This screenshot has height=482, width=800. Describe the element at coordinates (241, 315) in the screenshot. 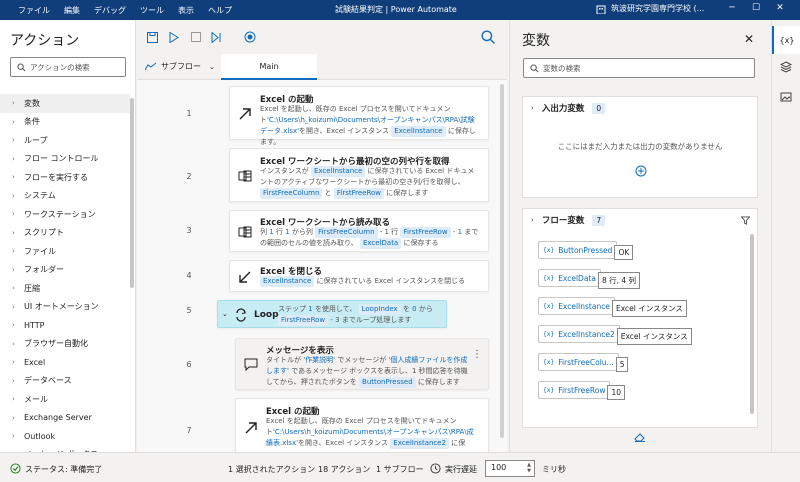

I see `loop-icon` at that location.